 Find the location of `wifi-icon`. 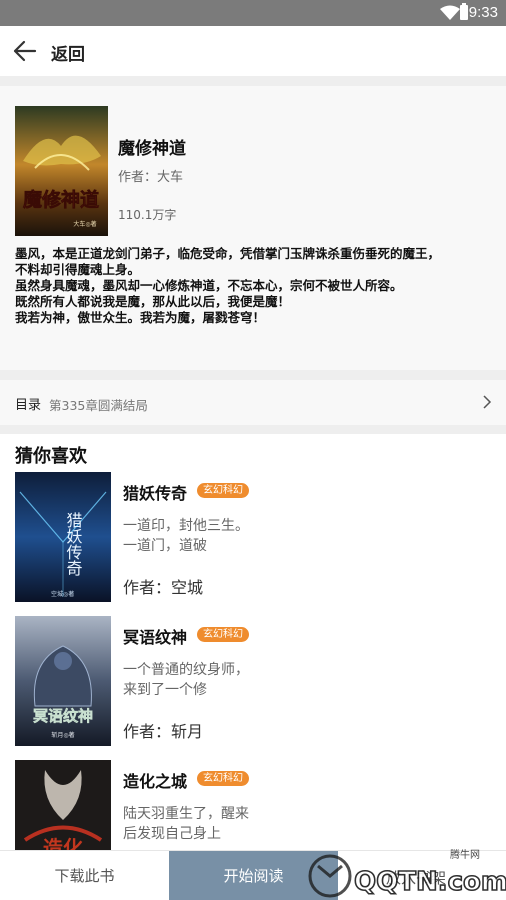

wifi-icon is located at coordinates (450, 12).